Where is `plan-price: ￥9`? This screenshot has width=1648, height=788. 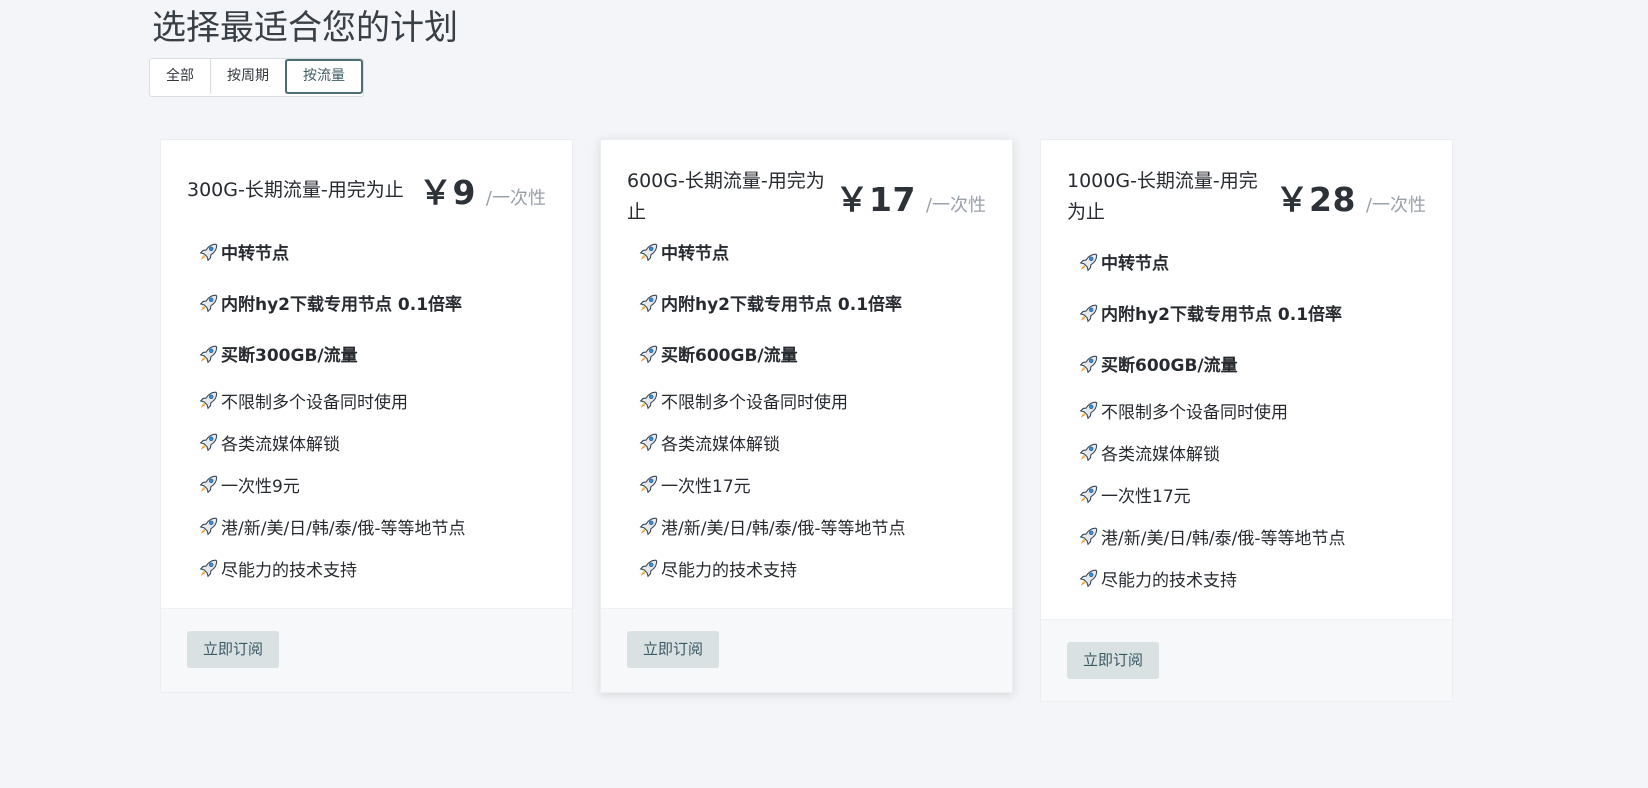
plan-price: ￥9 is located at coordinates (447, 192).